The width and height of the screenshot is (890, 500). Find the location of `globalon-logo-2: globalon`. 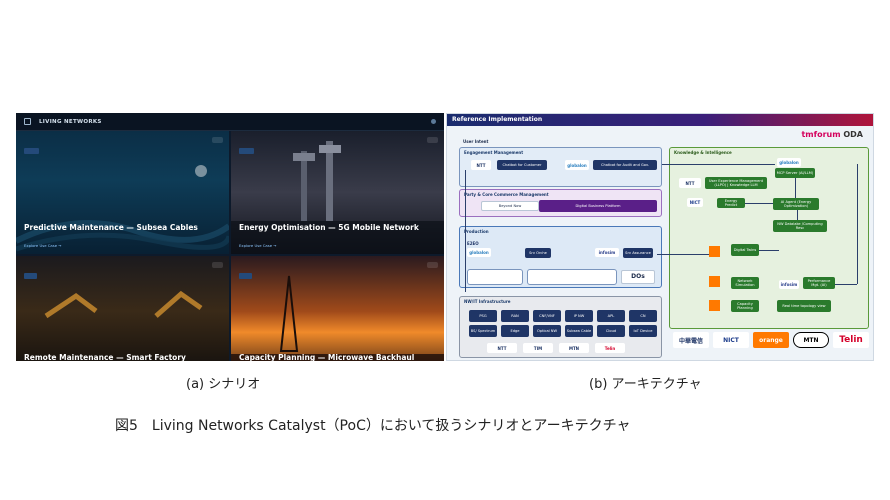

globalon-logo-2: globalon is located at coordinates (479, 252).